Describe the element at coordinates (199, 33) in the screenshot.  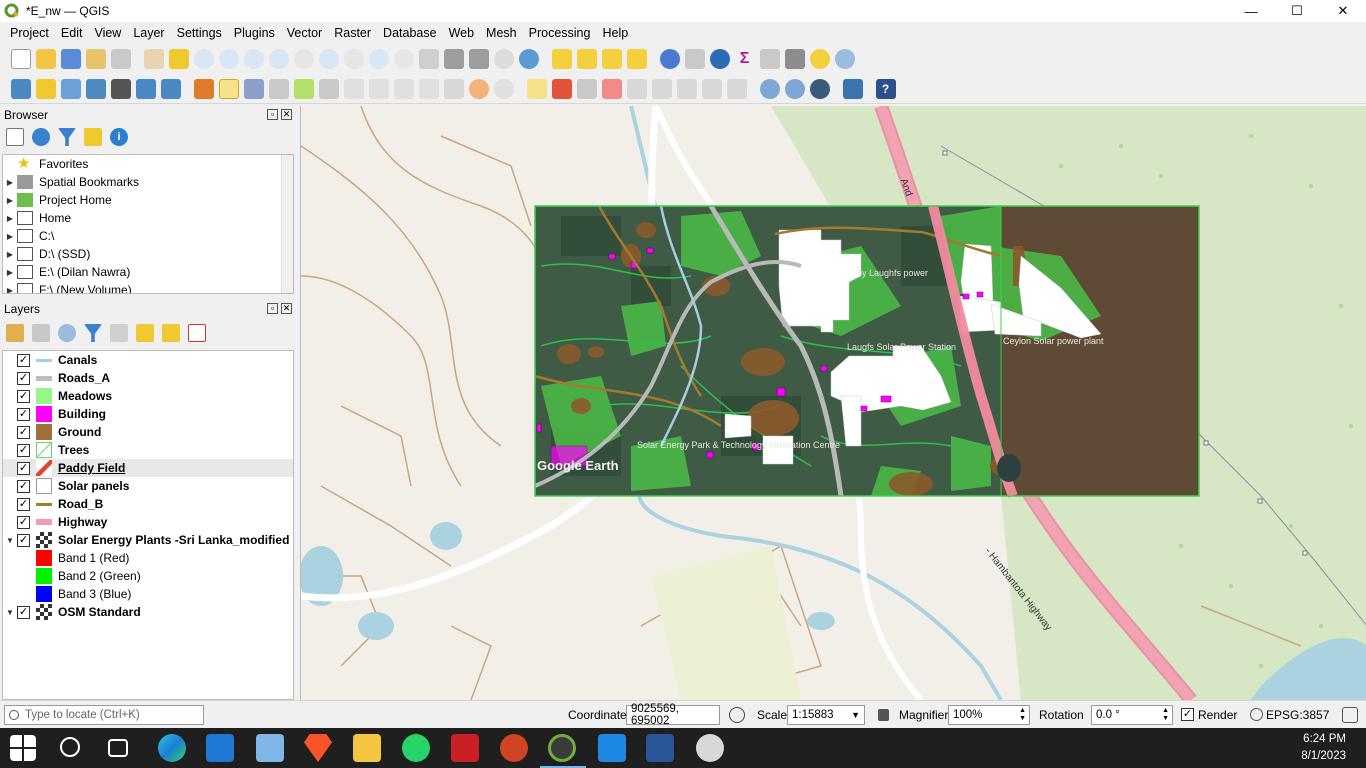
I see `menu-settings: Settings` at that location.